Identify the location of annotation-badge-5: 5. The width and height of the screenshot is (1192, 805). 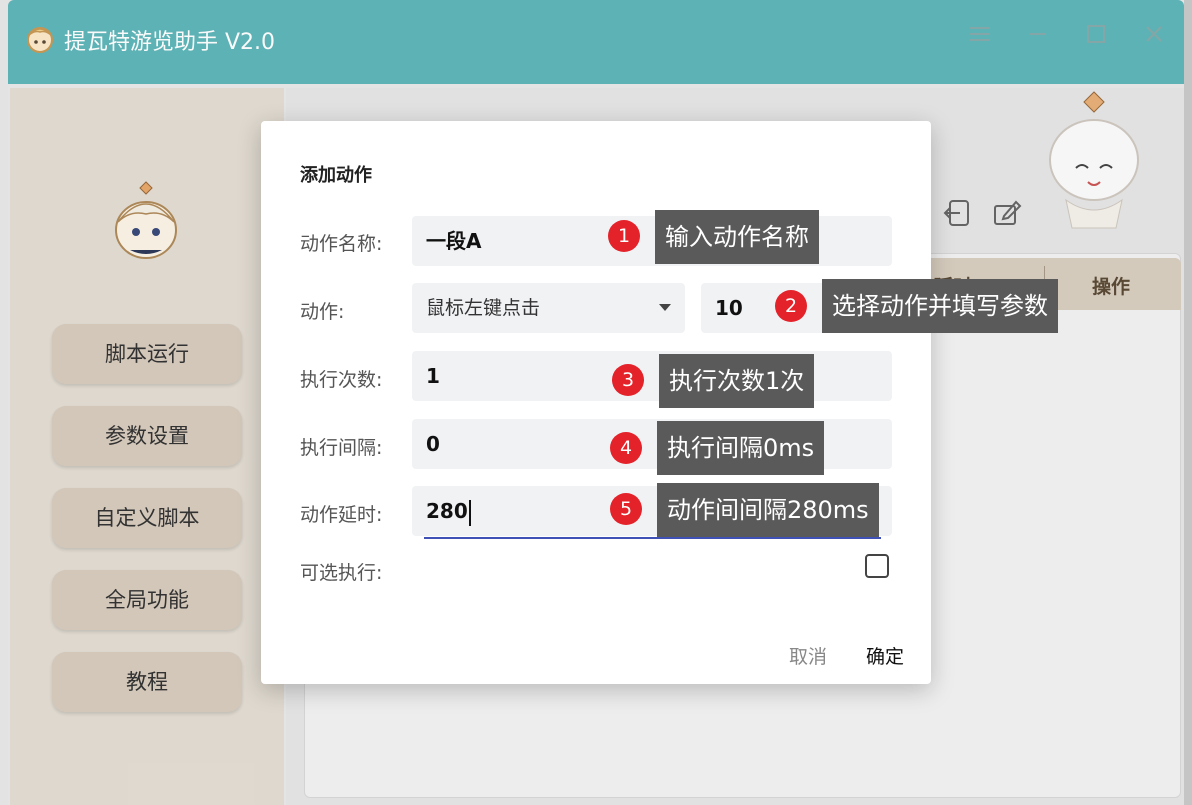
(626, 509).